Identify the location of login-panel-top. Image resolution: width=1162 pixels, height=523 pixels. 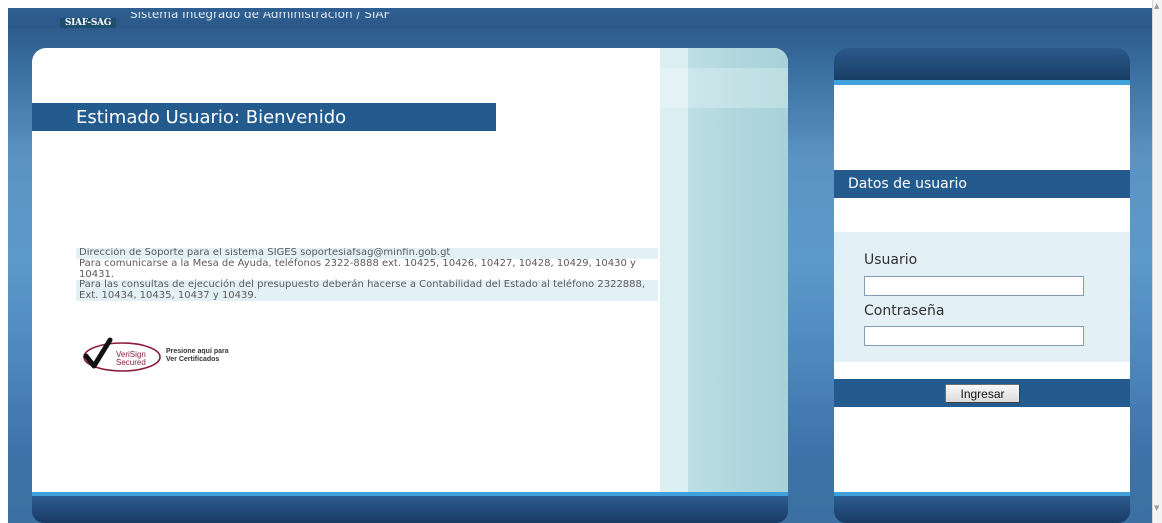
(982, 64).